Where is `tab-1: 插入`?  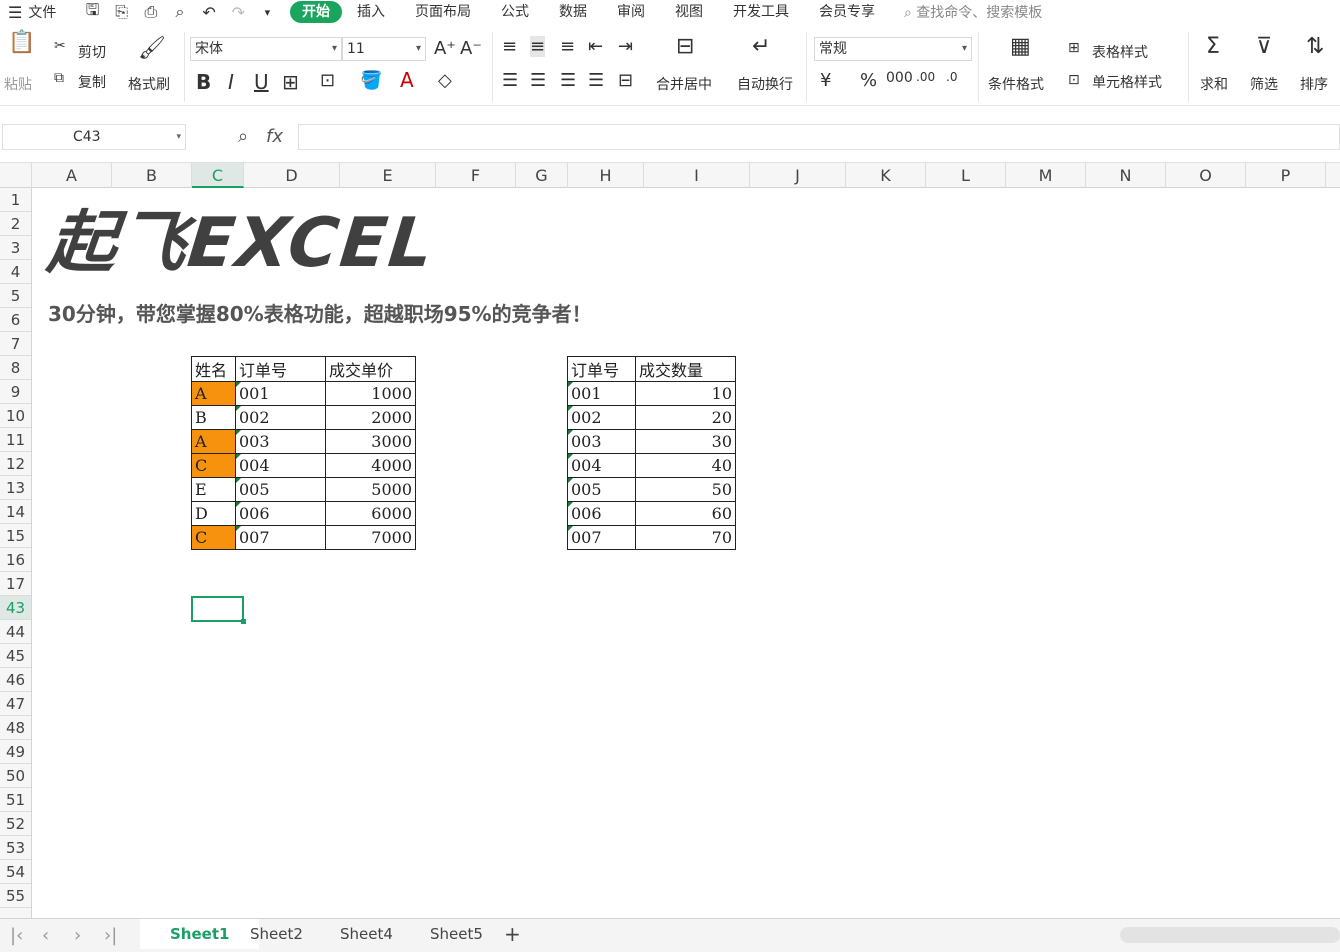 tab-1: 插入 is located at coordinates (371, 12).